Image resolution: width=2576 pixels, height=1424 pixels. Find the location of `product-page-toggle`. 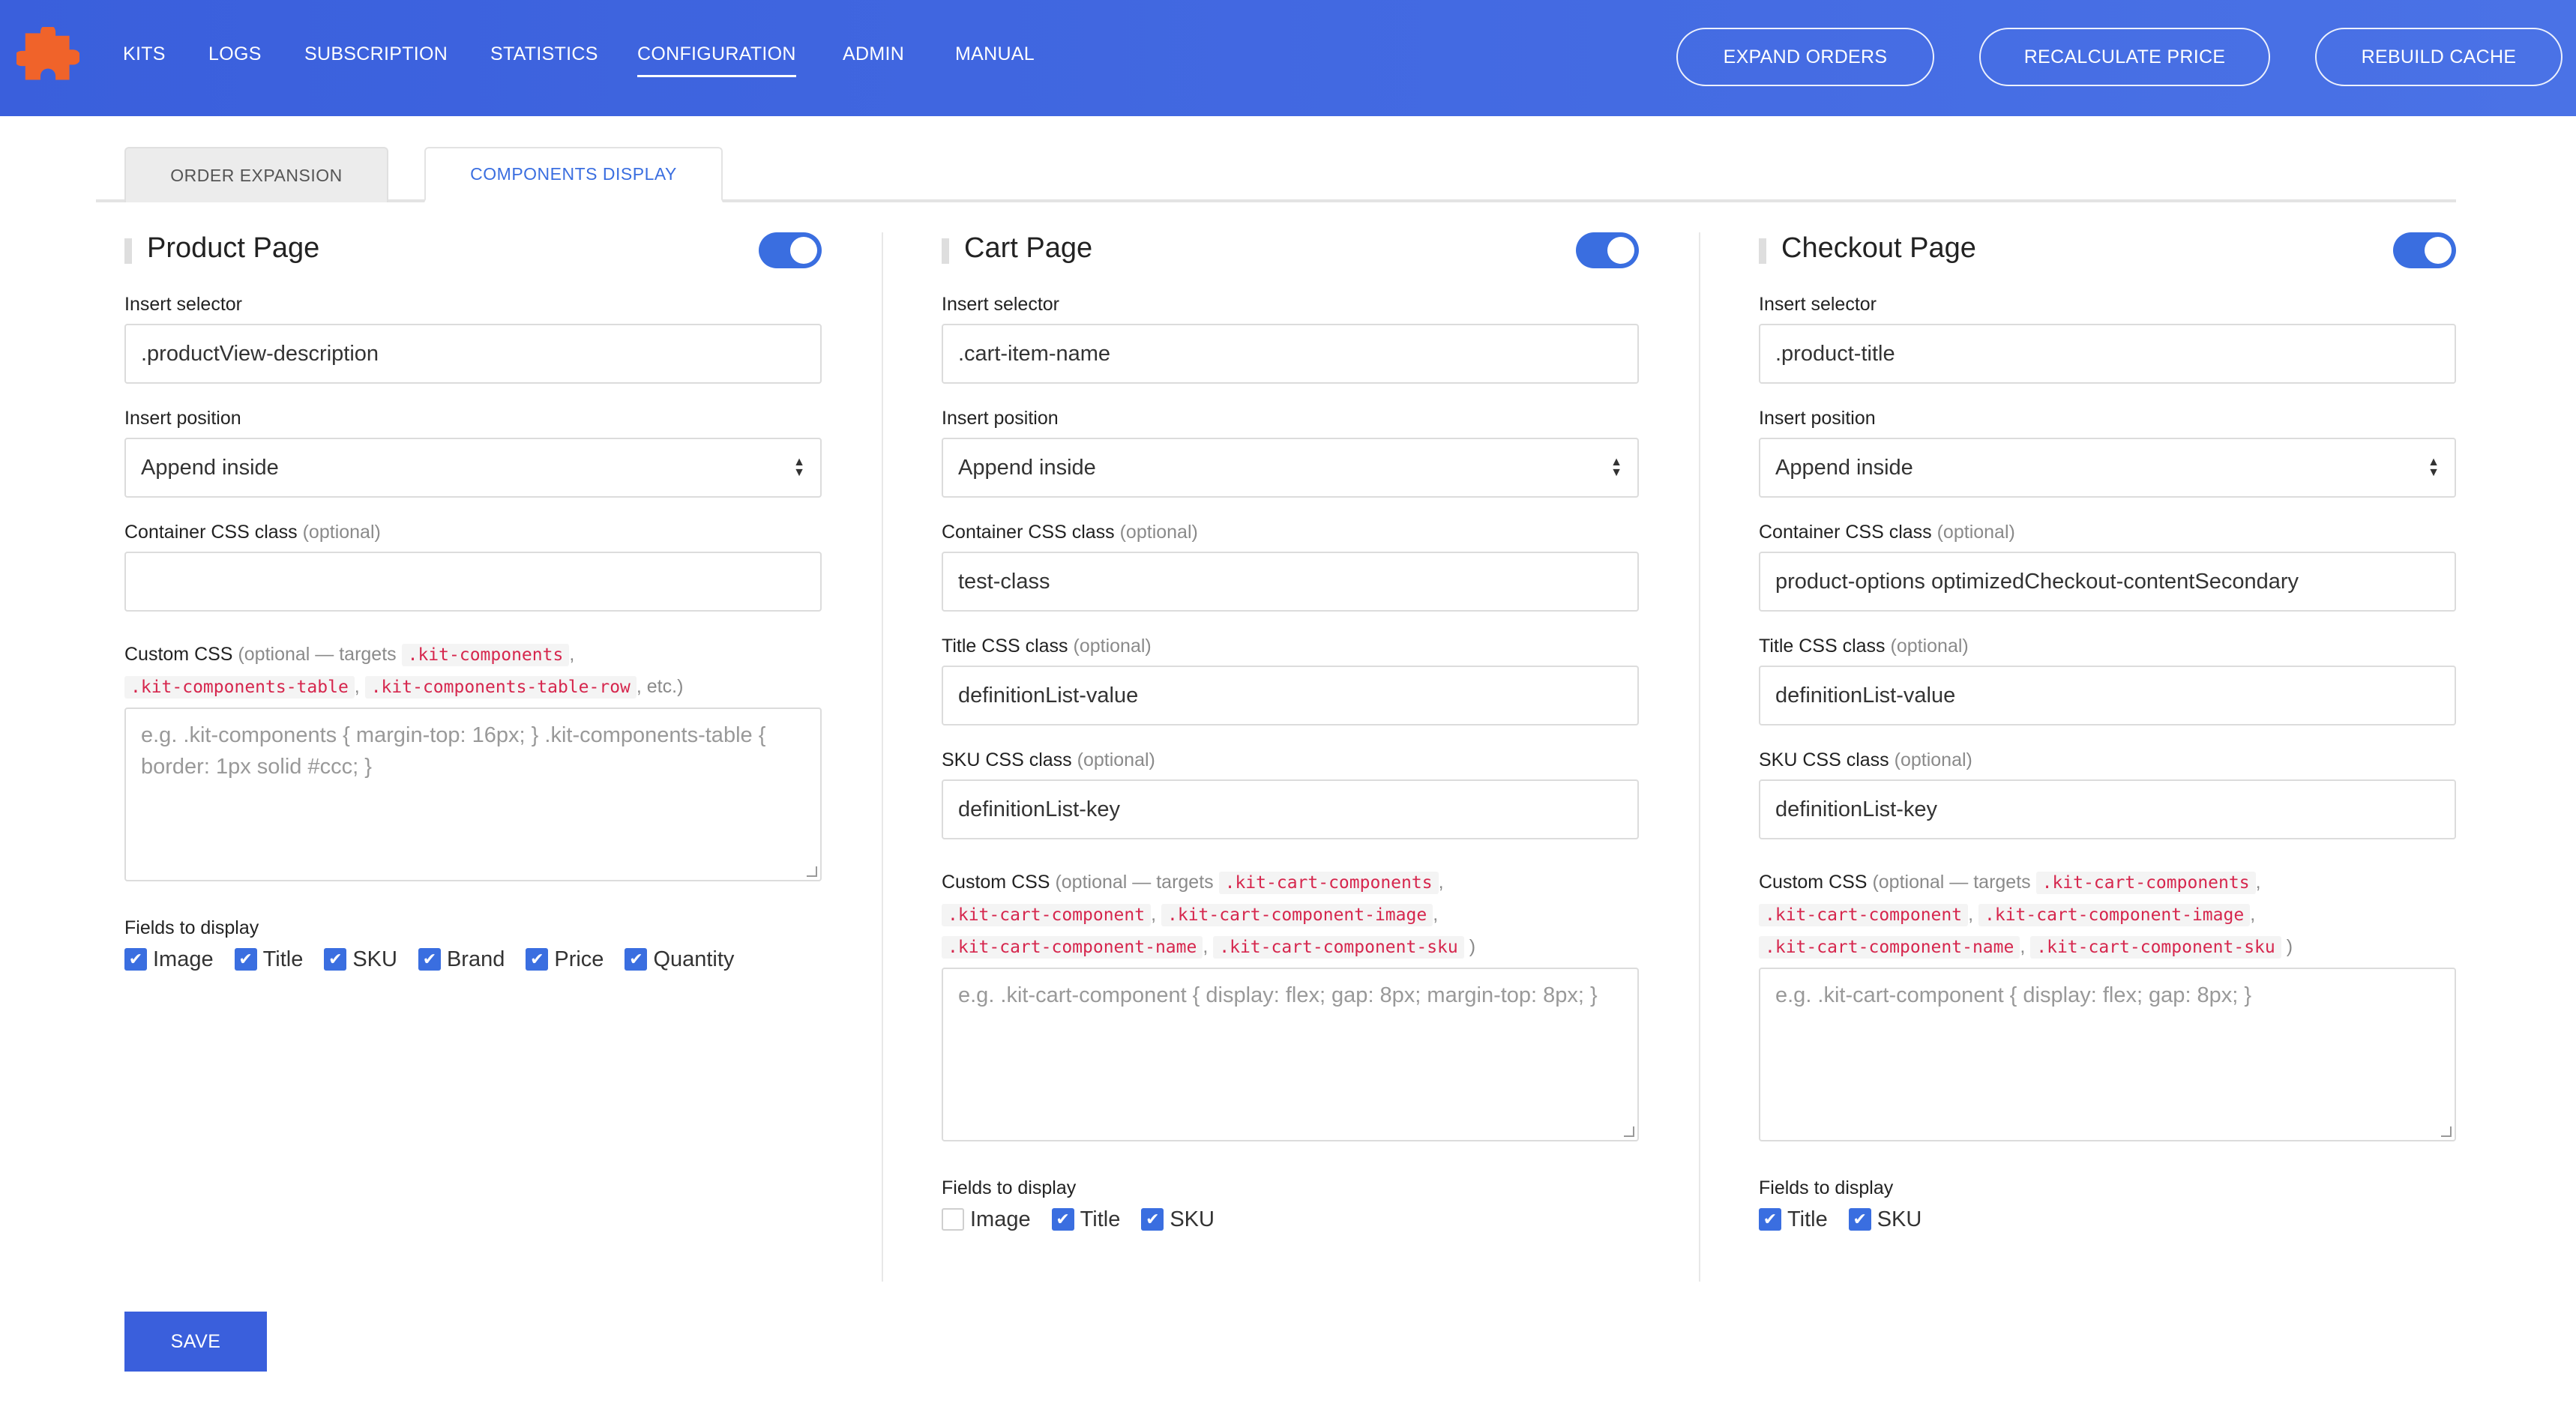

product-page-toggle is located at coordinates (790, 250).